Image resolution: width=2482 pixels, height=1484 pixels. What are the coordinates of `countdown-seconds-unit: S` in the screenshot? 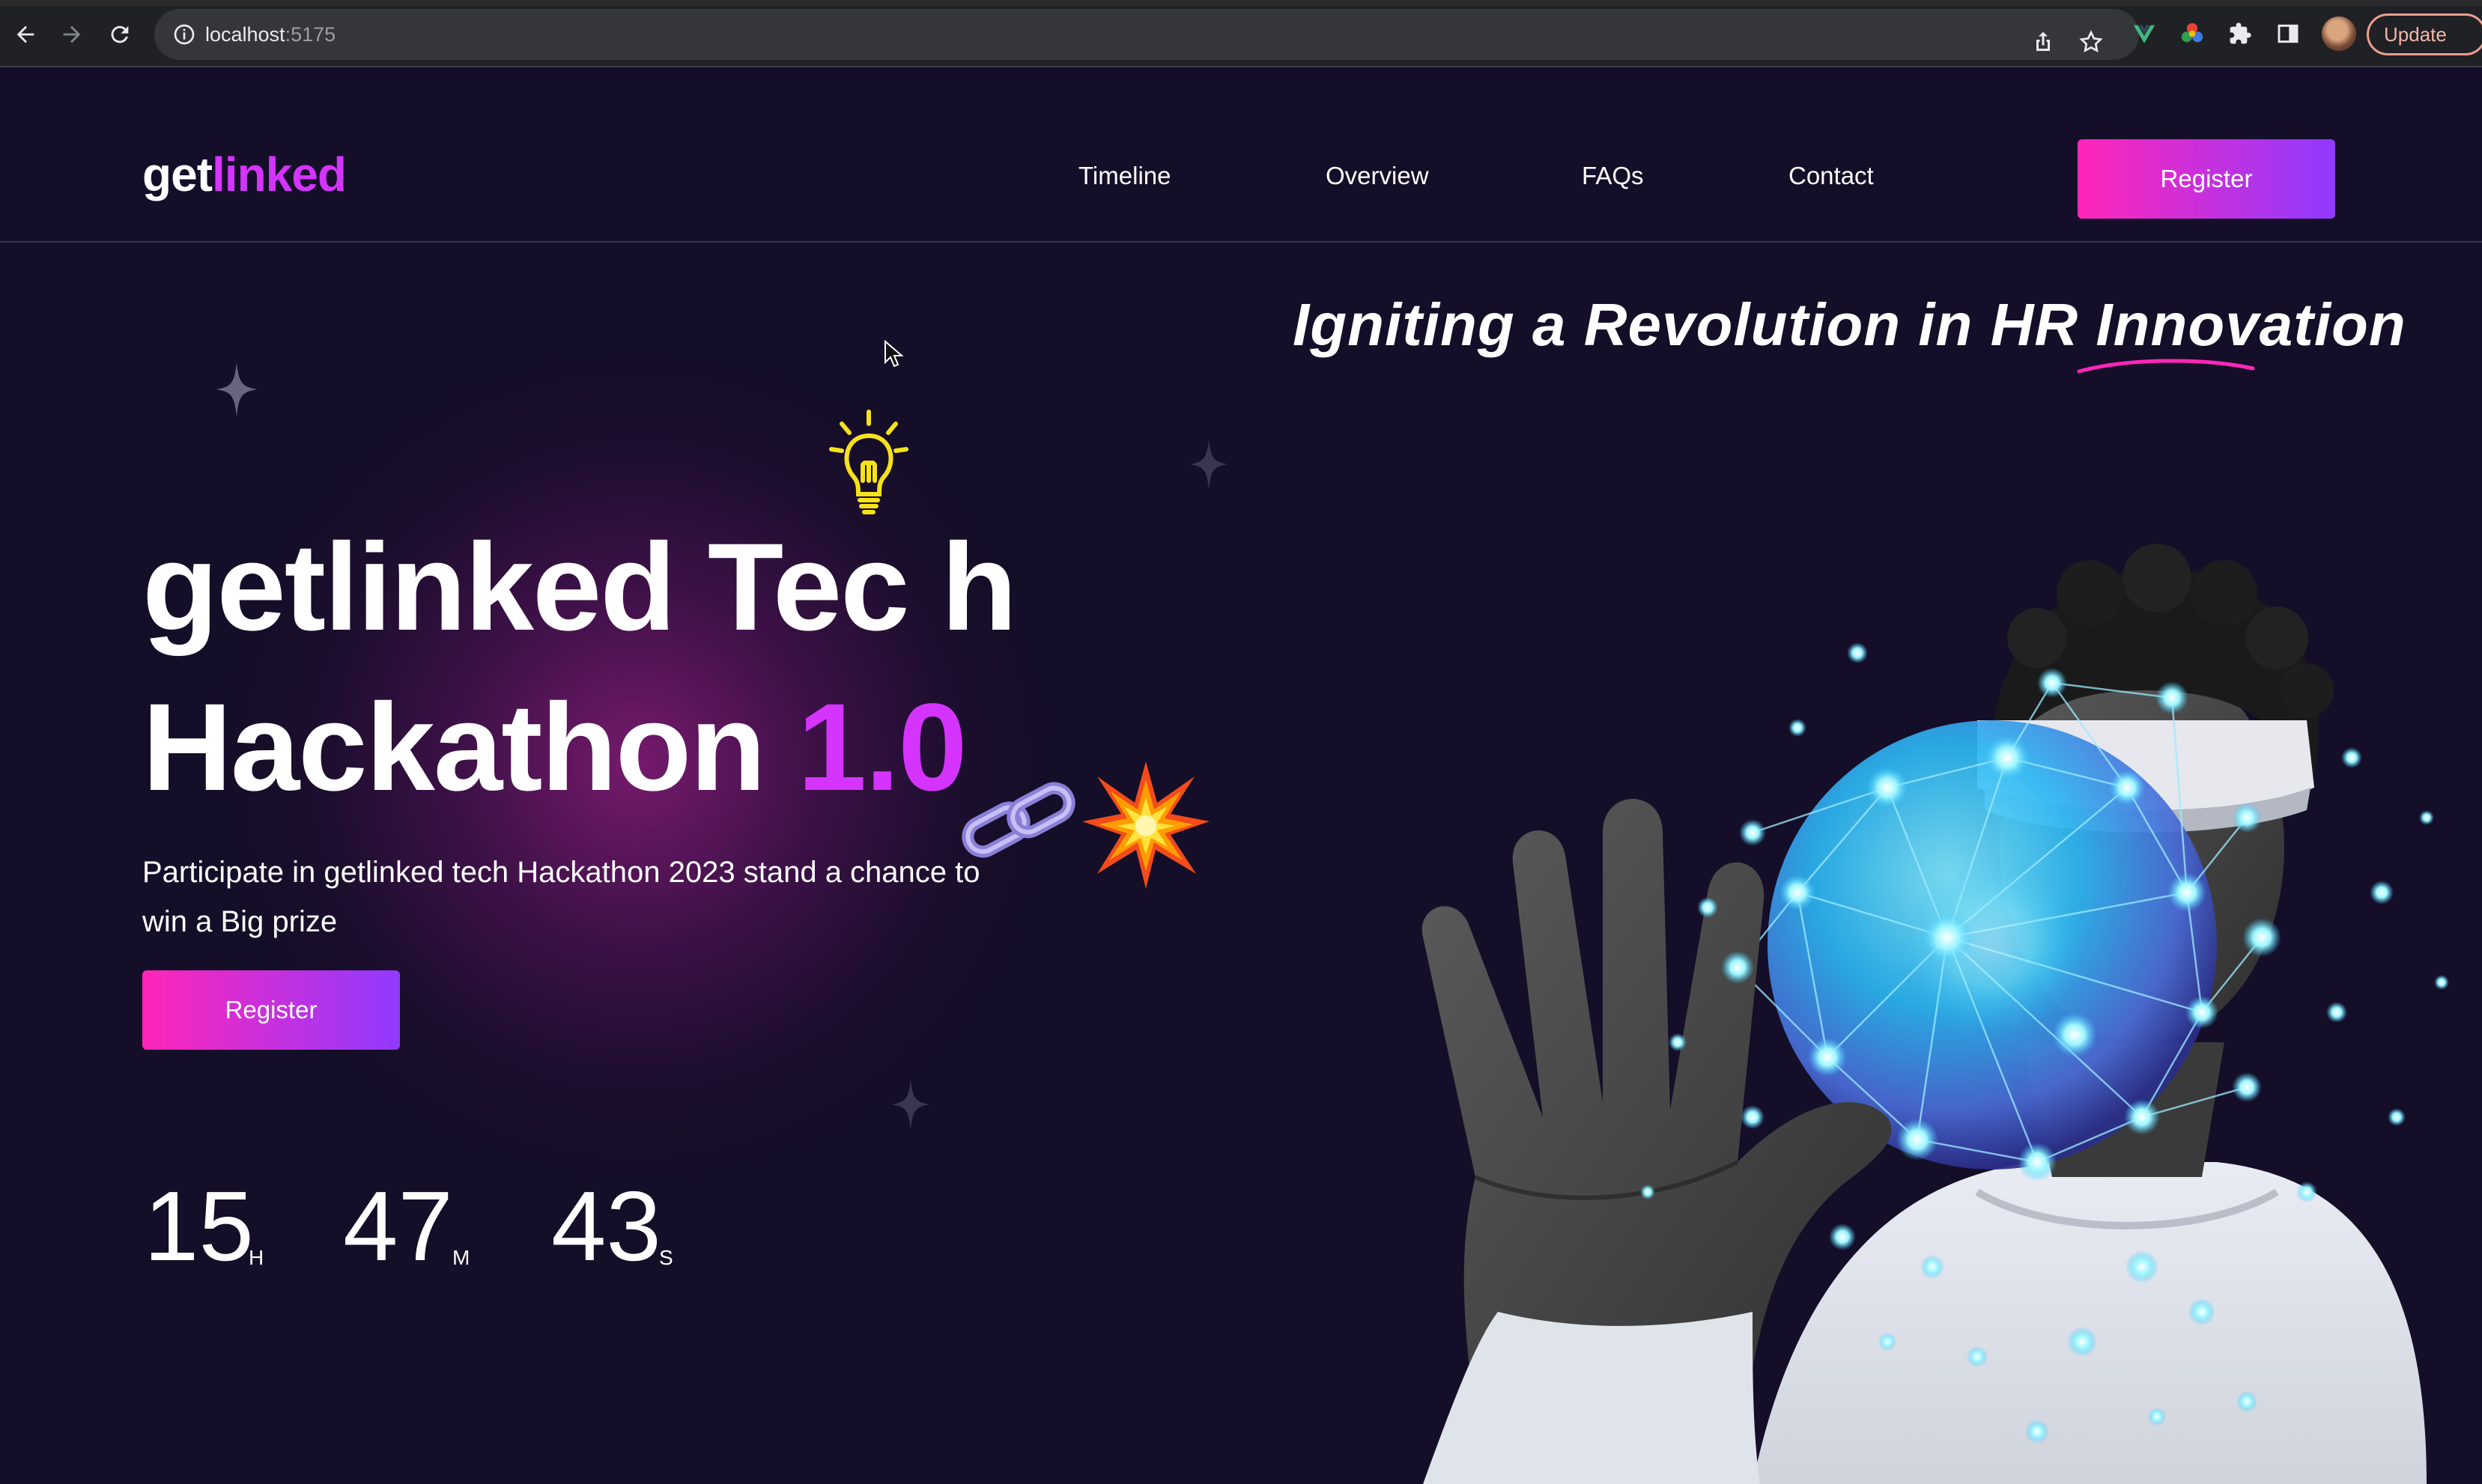 It's located at (666, 1257).